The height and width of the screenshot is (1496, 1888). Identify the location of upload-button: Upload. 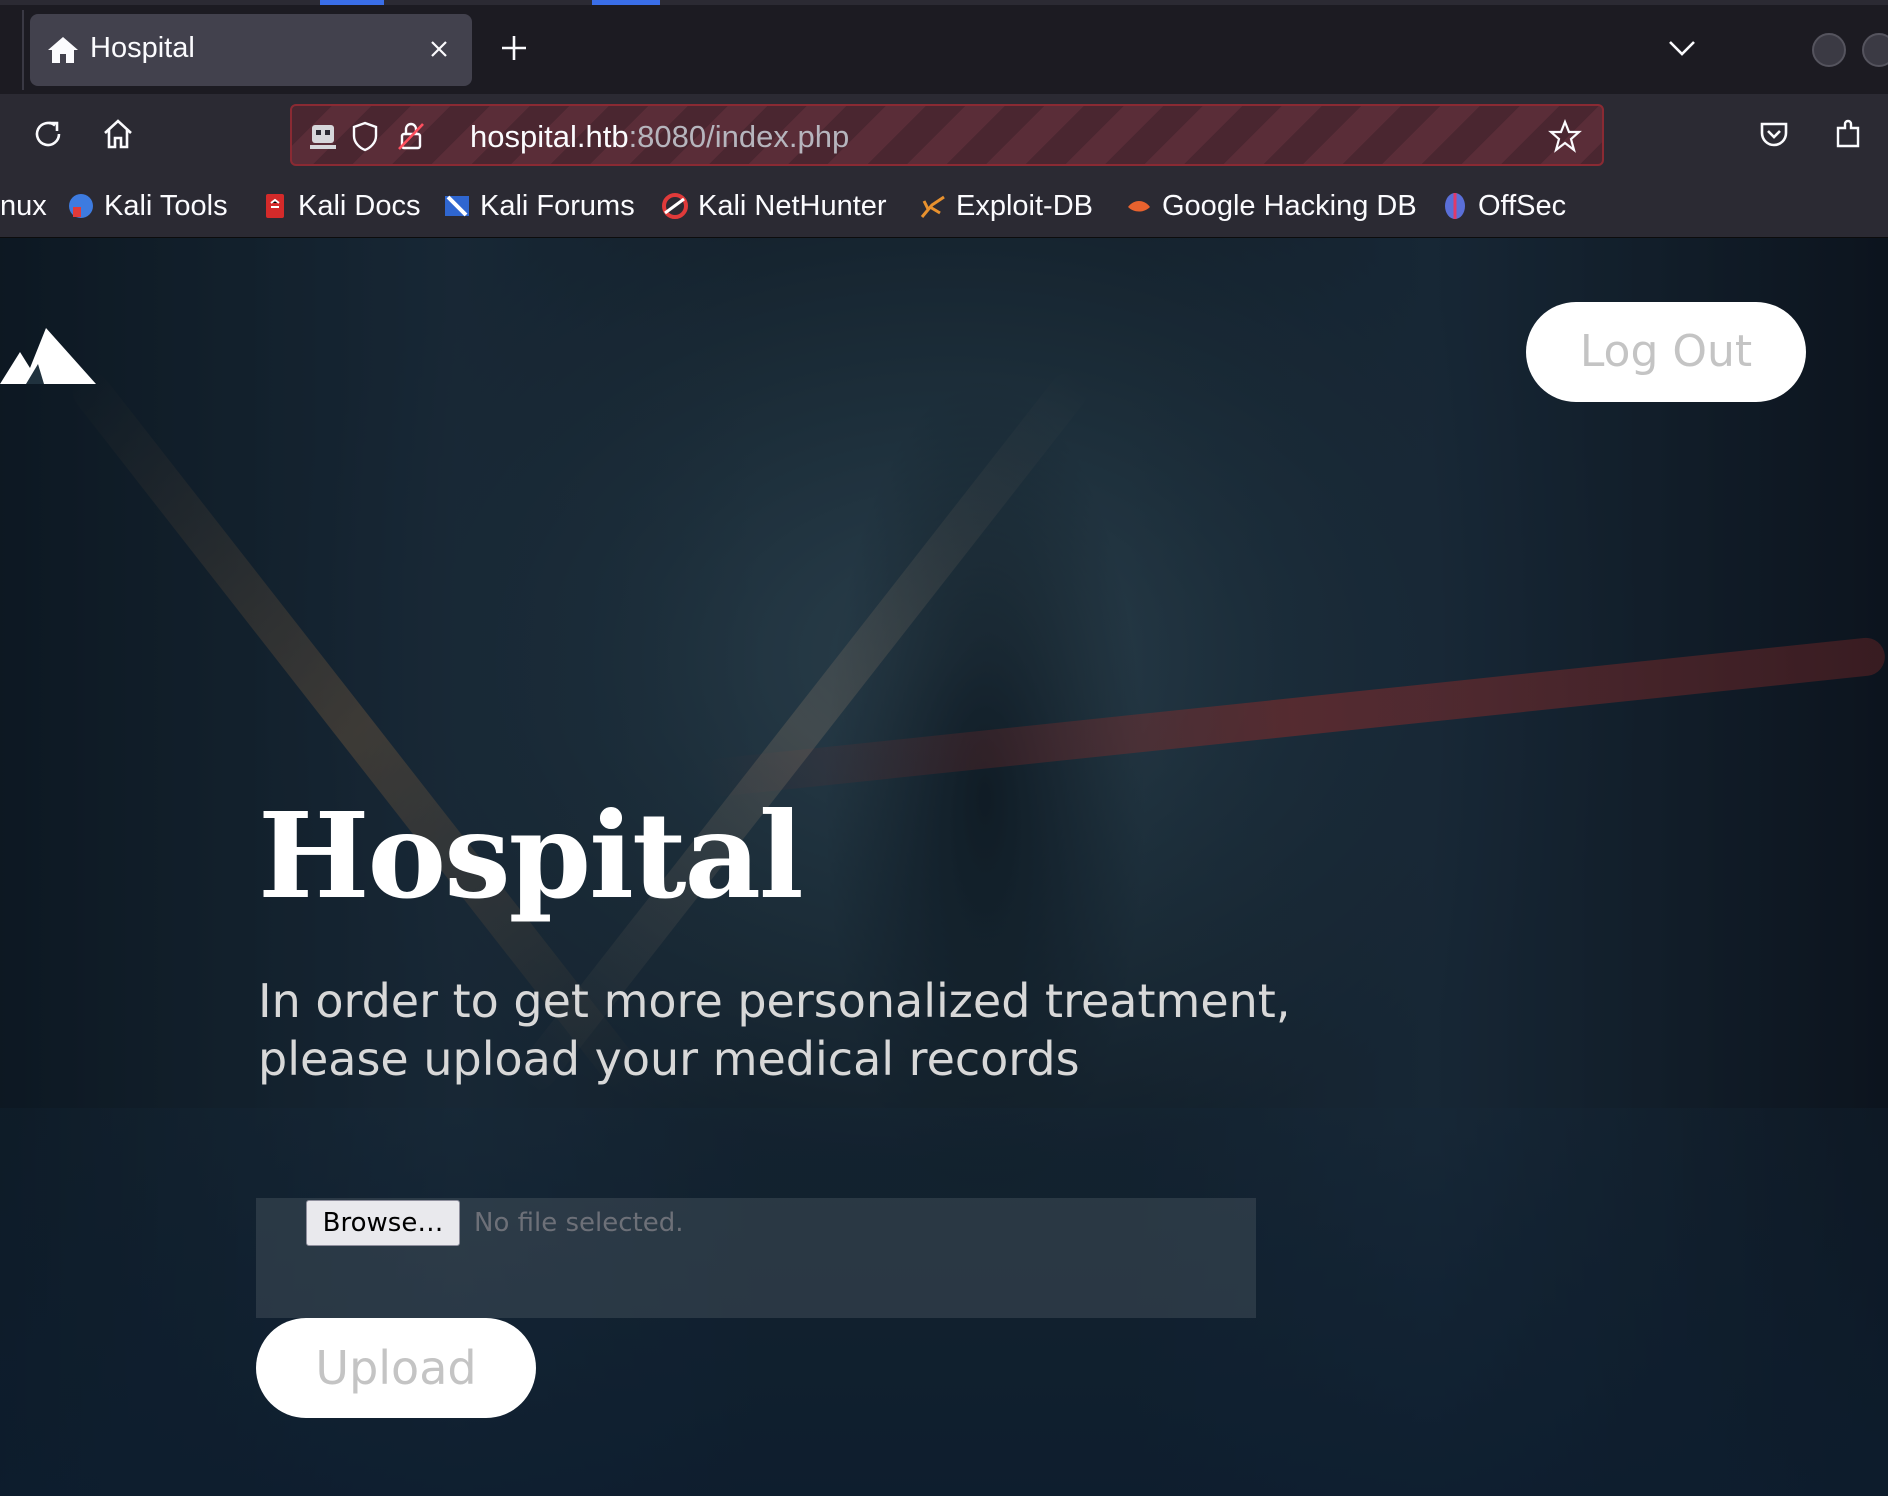
(396, 1368).